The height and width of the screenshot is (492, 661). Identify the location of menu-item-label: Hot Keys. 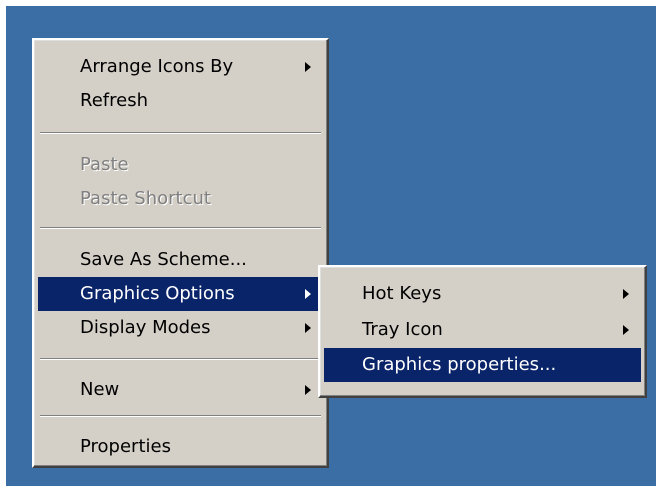
(402, 293).